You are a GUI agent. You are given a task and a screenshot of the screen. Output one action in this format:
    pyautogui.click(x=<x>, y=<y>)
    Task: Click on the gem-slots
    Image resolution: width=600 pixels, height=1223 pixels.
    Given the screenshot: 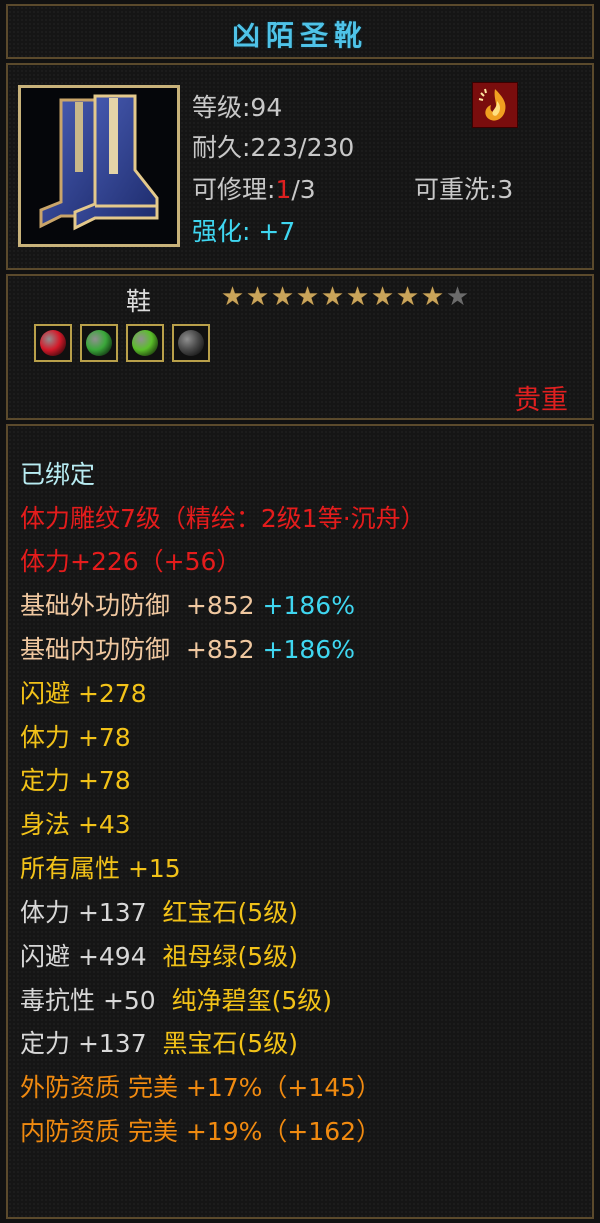 What is the action you would take?
    pyautogui.click(x=122, y=343)
    